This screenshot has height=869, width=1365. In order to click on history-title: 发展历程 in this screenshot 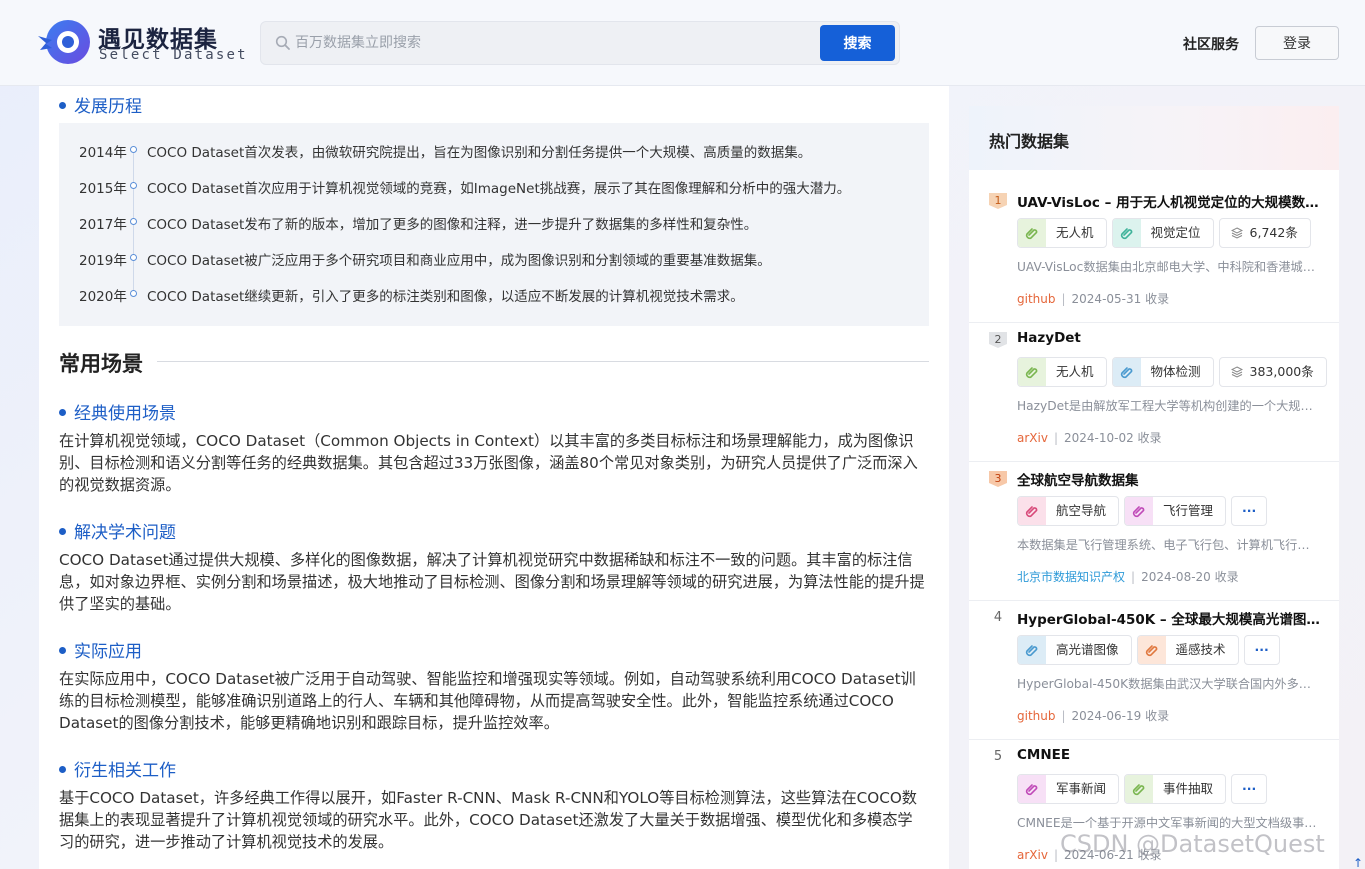, I will do `click(100, 104)`.